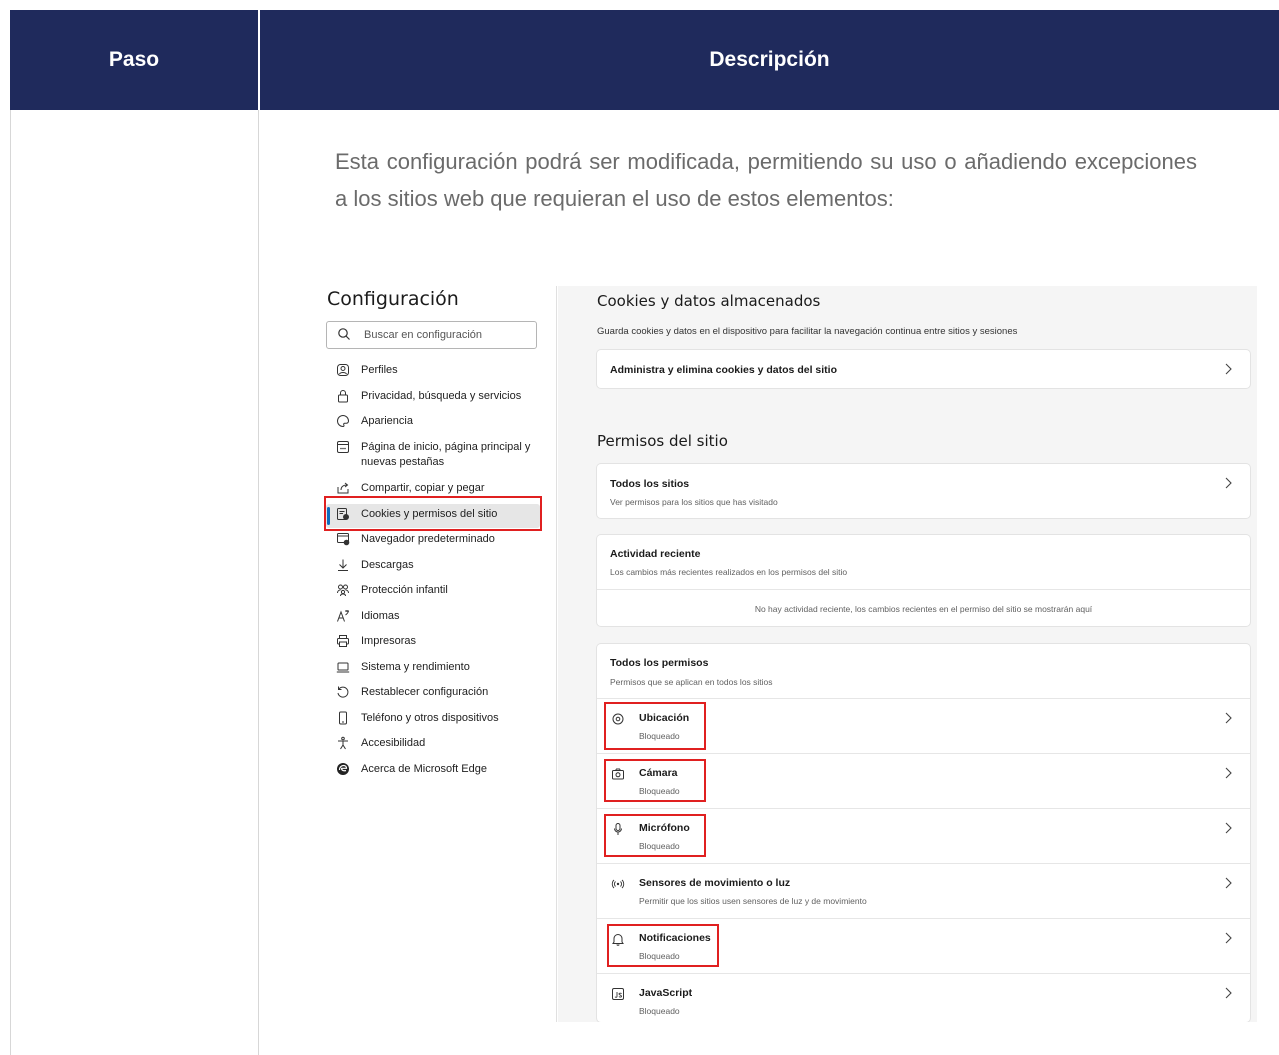  I want to click on permission-row-javascript: JavaScript Bloqueado, so click(923, 998).